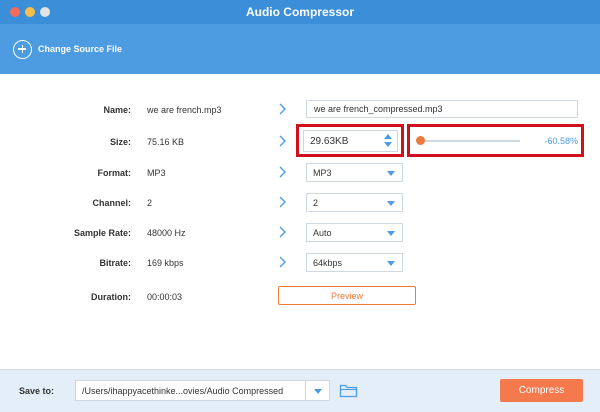 The height and width of the screenshot is (412, 600). What do you see at coordinates (150, 203) in the screenshot?
I see `source-channel-value: 2` at bounding box center [150, 203].